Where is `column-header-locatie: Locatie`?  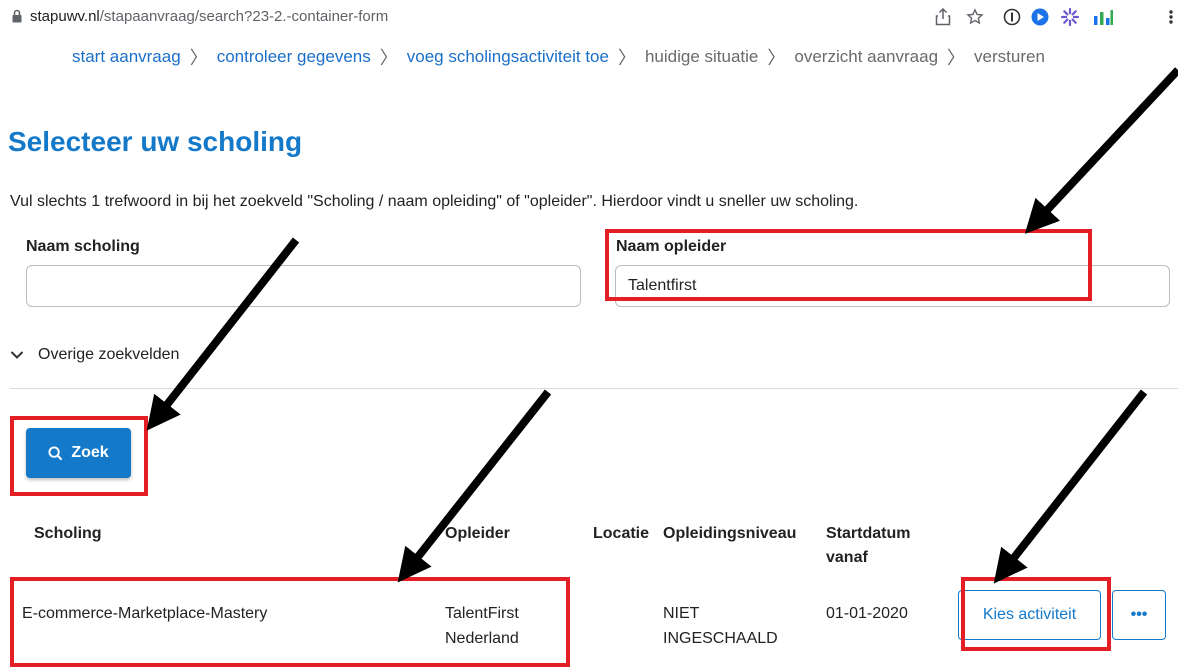
column-header-locatie: Locatie is located at coordinates (621, 533).